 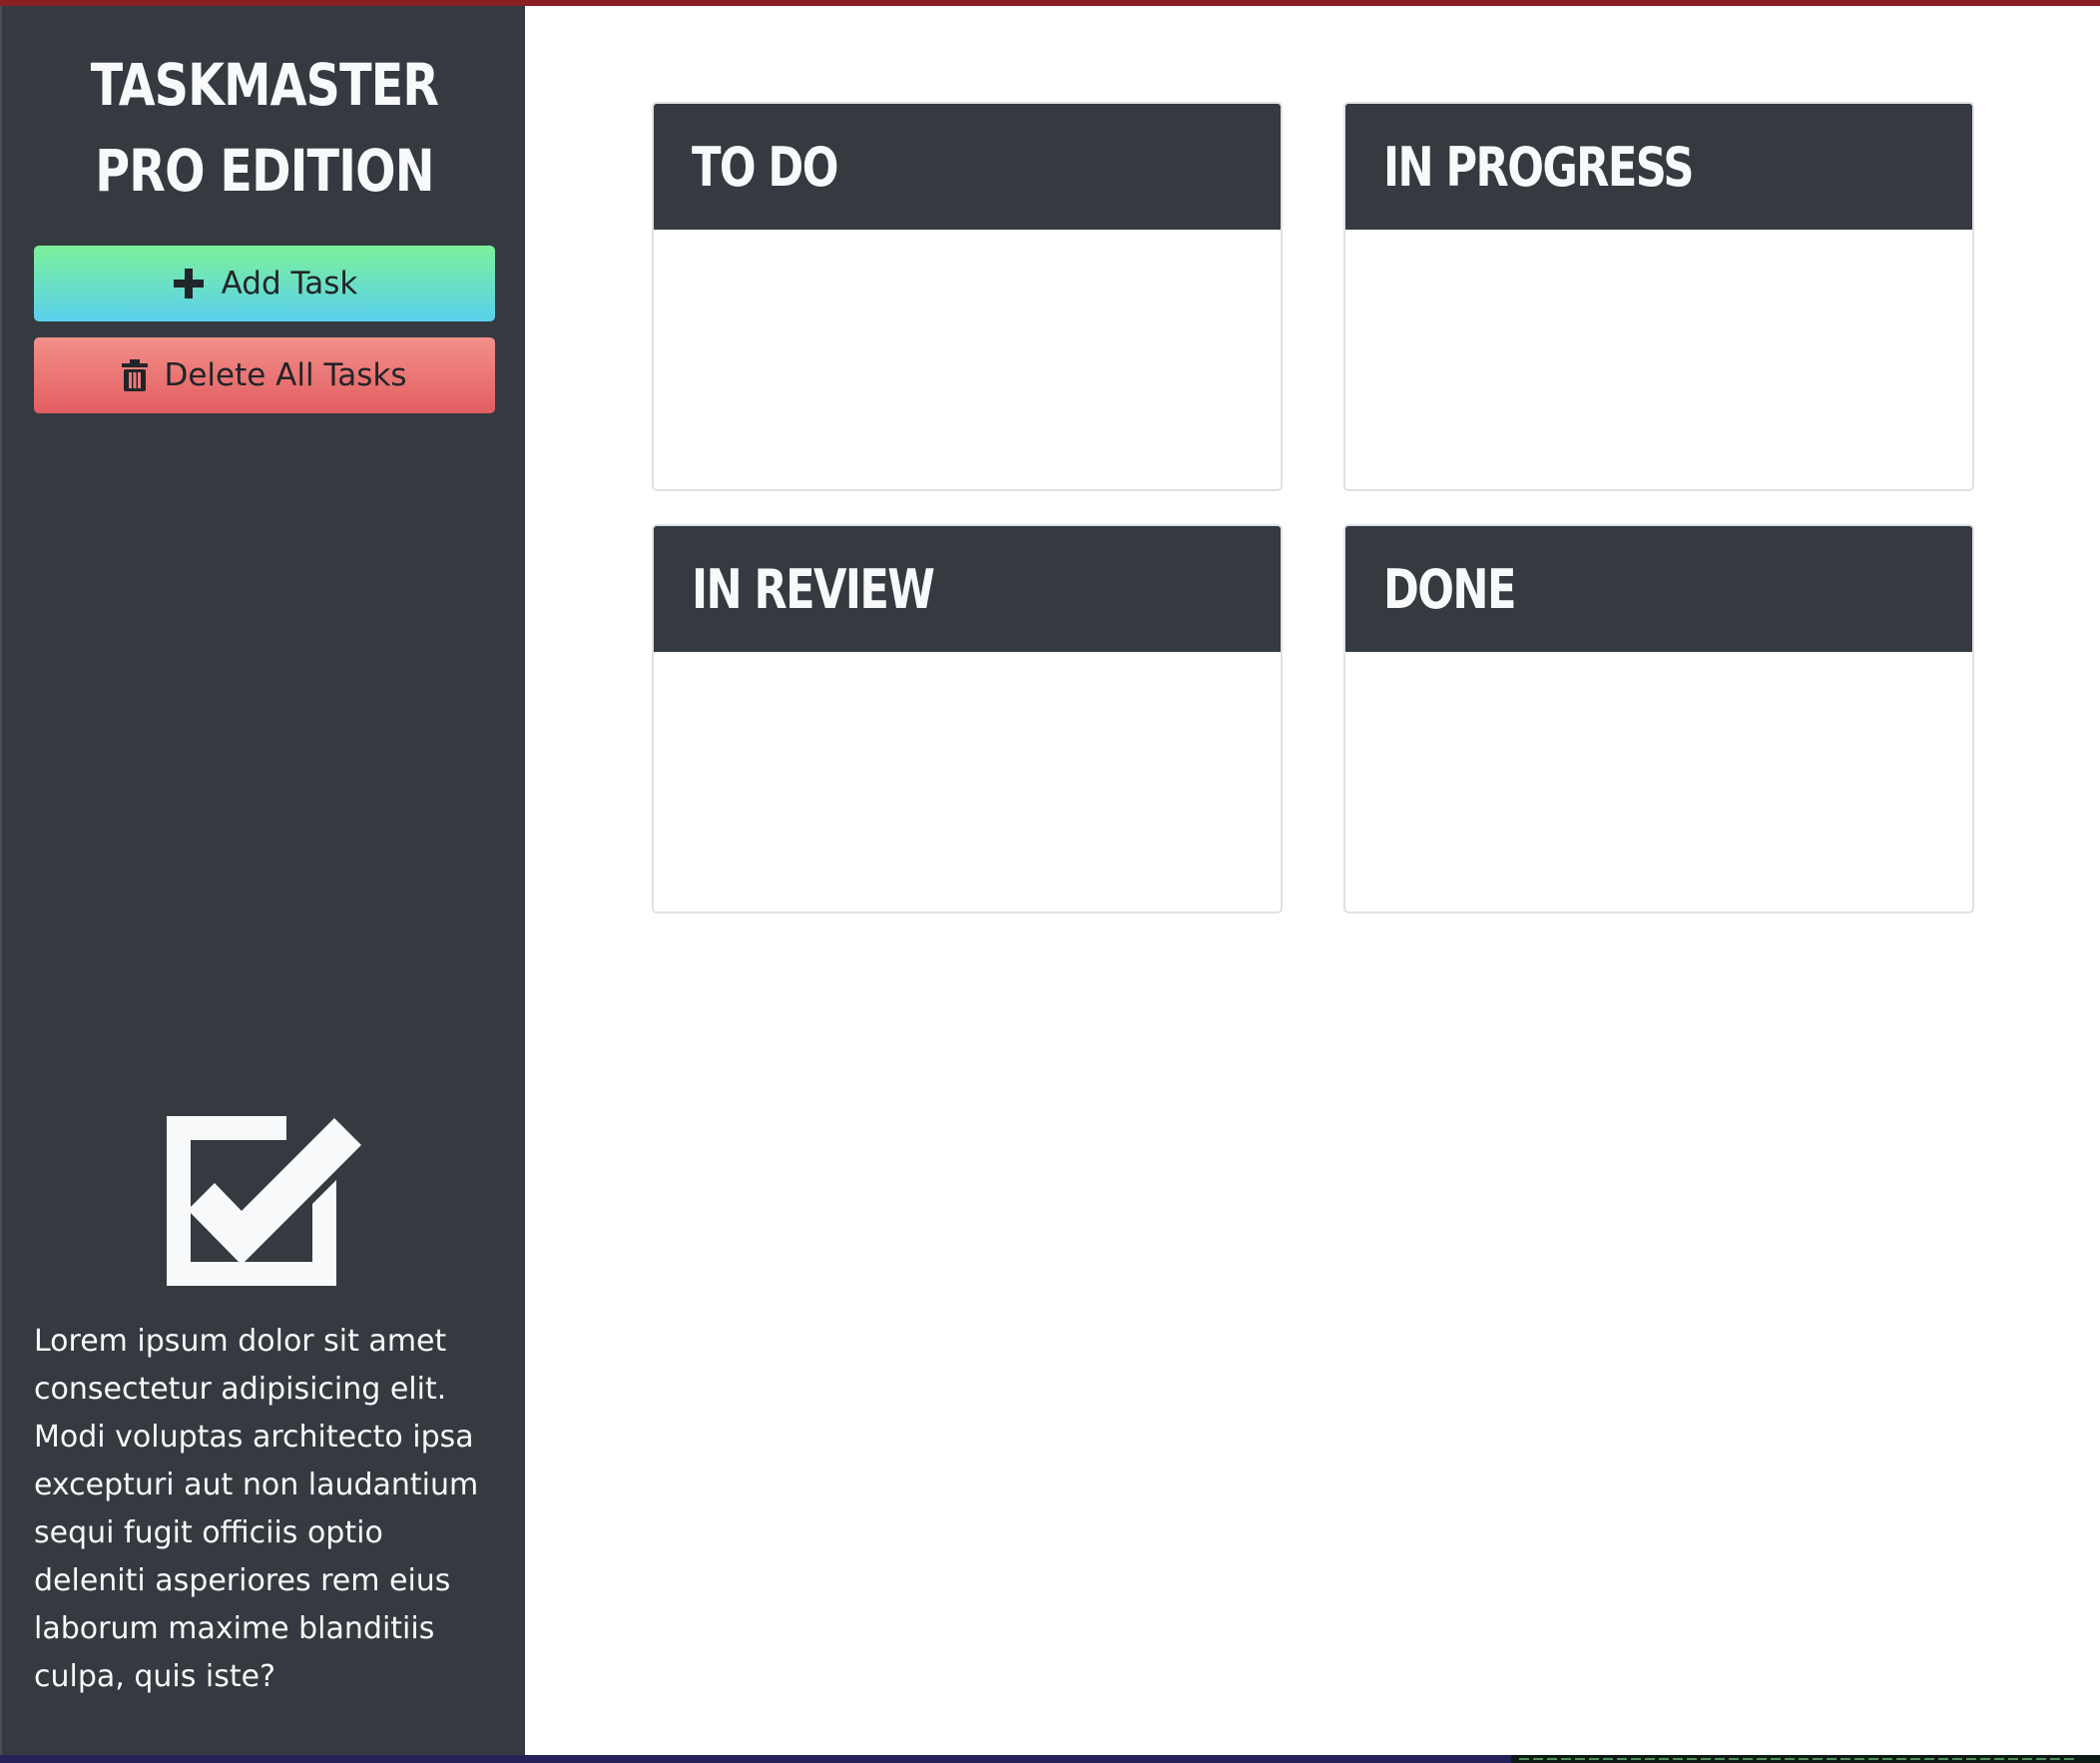 What do you see at coordinates (264, 85) in the screenshot?
I see `app-title-line-1: TASKMASTER` at bounding box center [264, 85].